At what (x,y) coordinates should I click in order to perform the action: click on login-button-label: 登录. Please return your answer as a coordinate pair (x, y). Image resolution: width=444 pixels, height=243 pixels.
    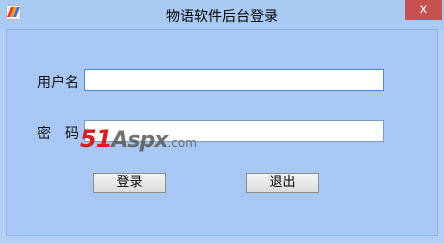
    Looking at the image, I should click on (129, 182).